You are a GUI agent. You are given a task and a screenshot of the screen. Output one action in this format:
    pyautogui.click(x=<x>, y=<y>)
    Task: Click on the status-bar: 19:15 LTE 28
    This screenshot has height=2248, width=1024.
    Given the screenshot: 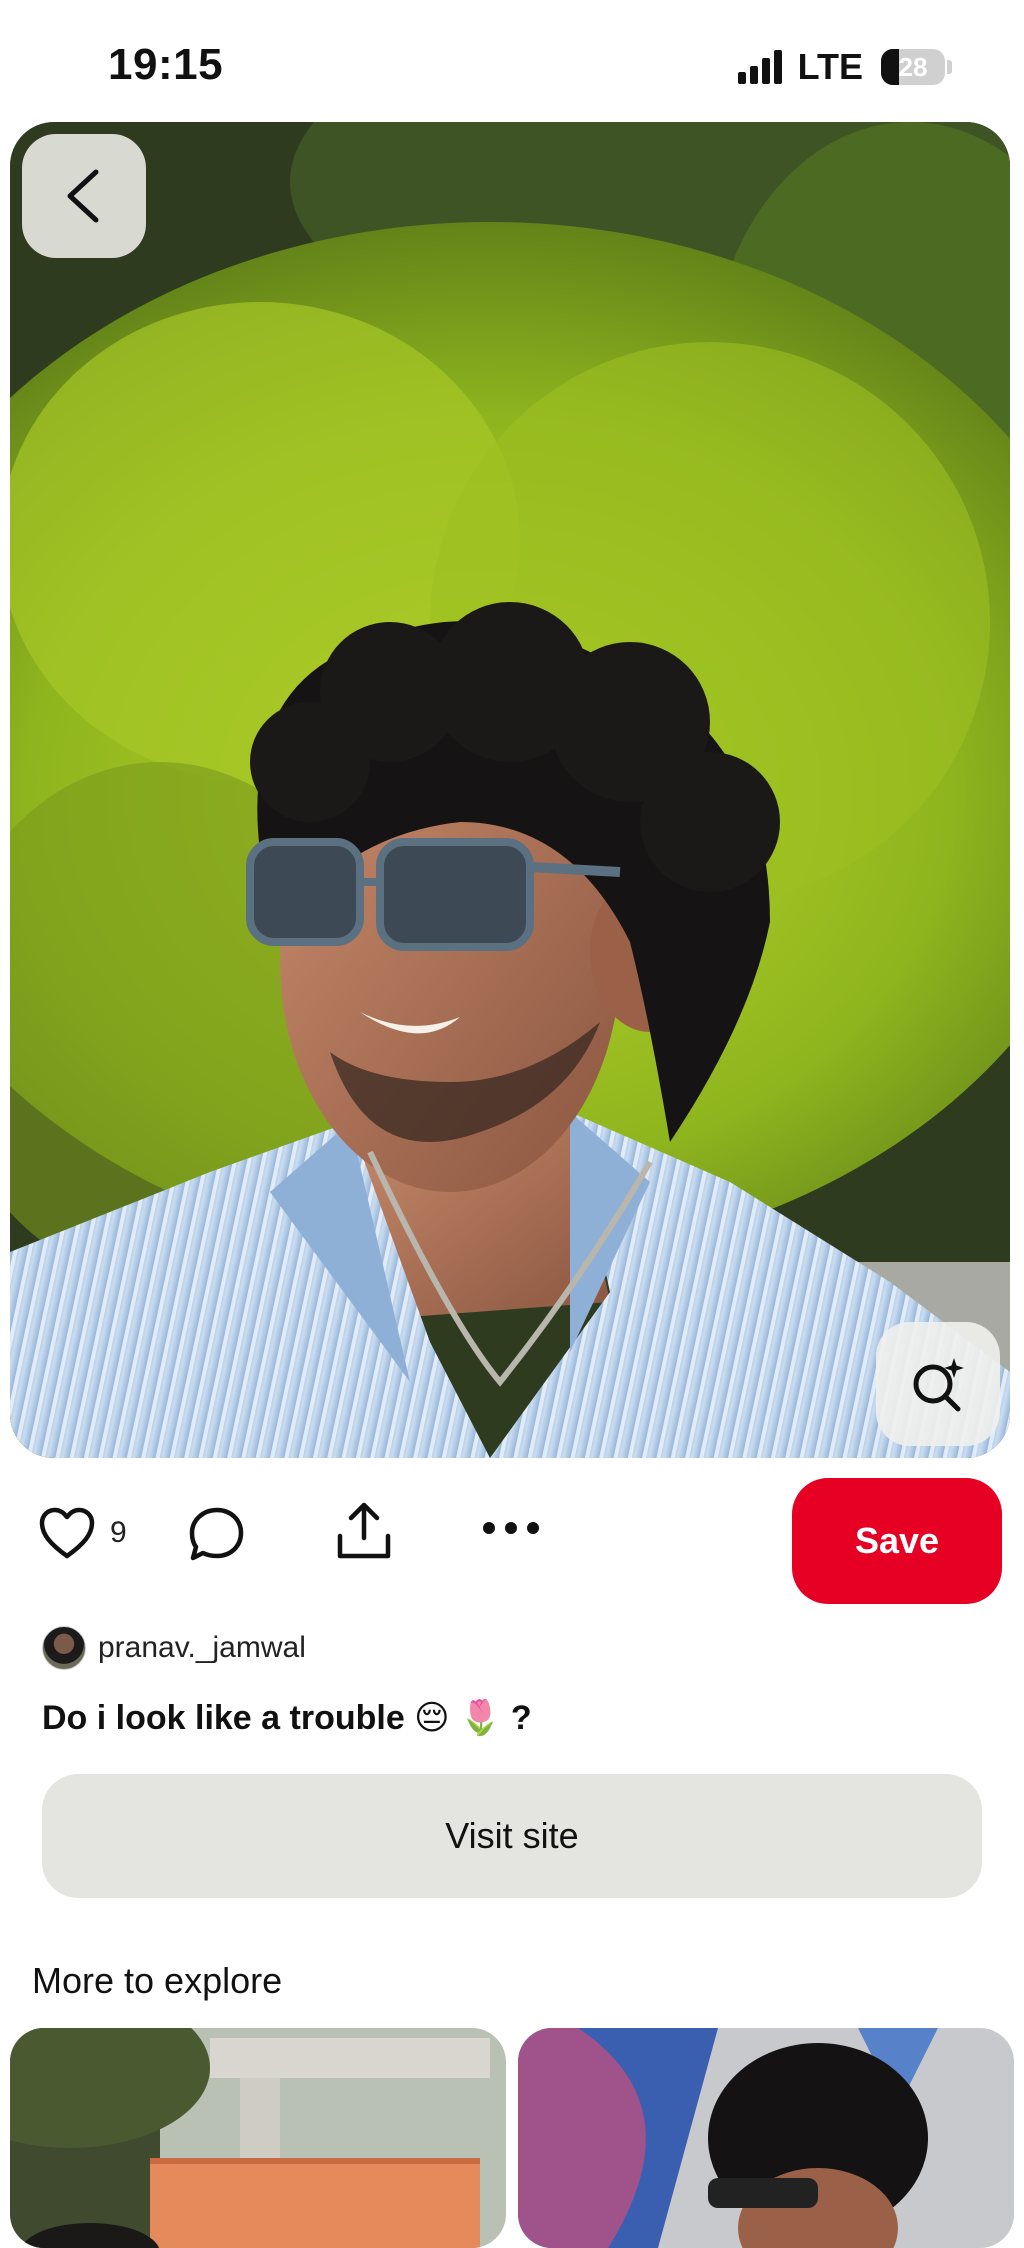 What is the action you would take?
    pyautogui.click(x=512, y=61)
    